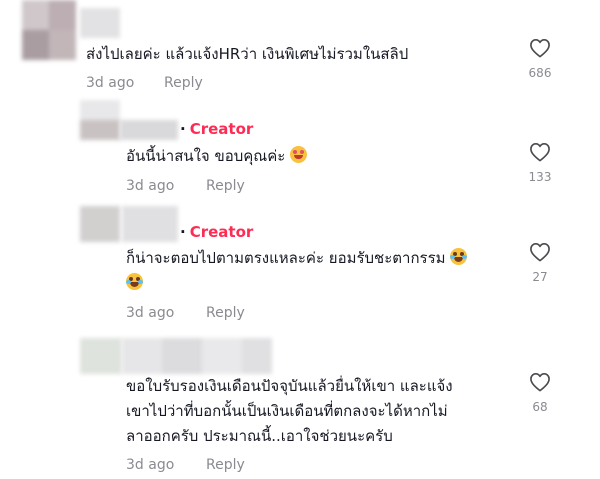 This screenshot has width=600, height=479. I want to click on smiling-face-with-hearts-icon, so click(299, 154).